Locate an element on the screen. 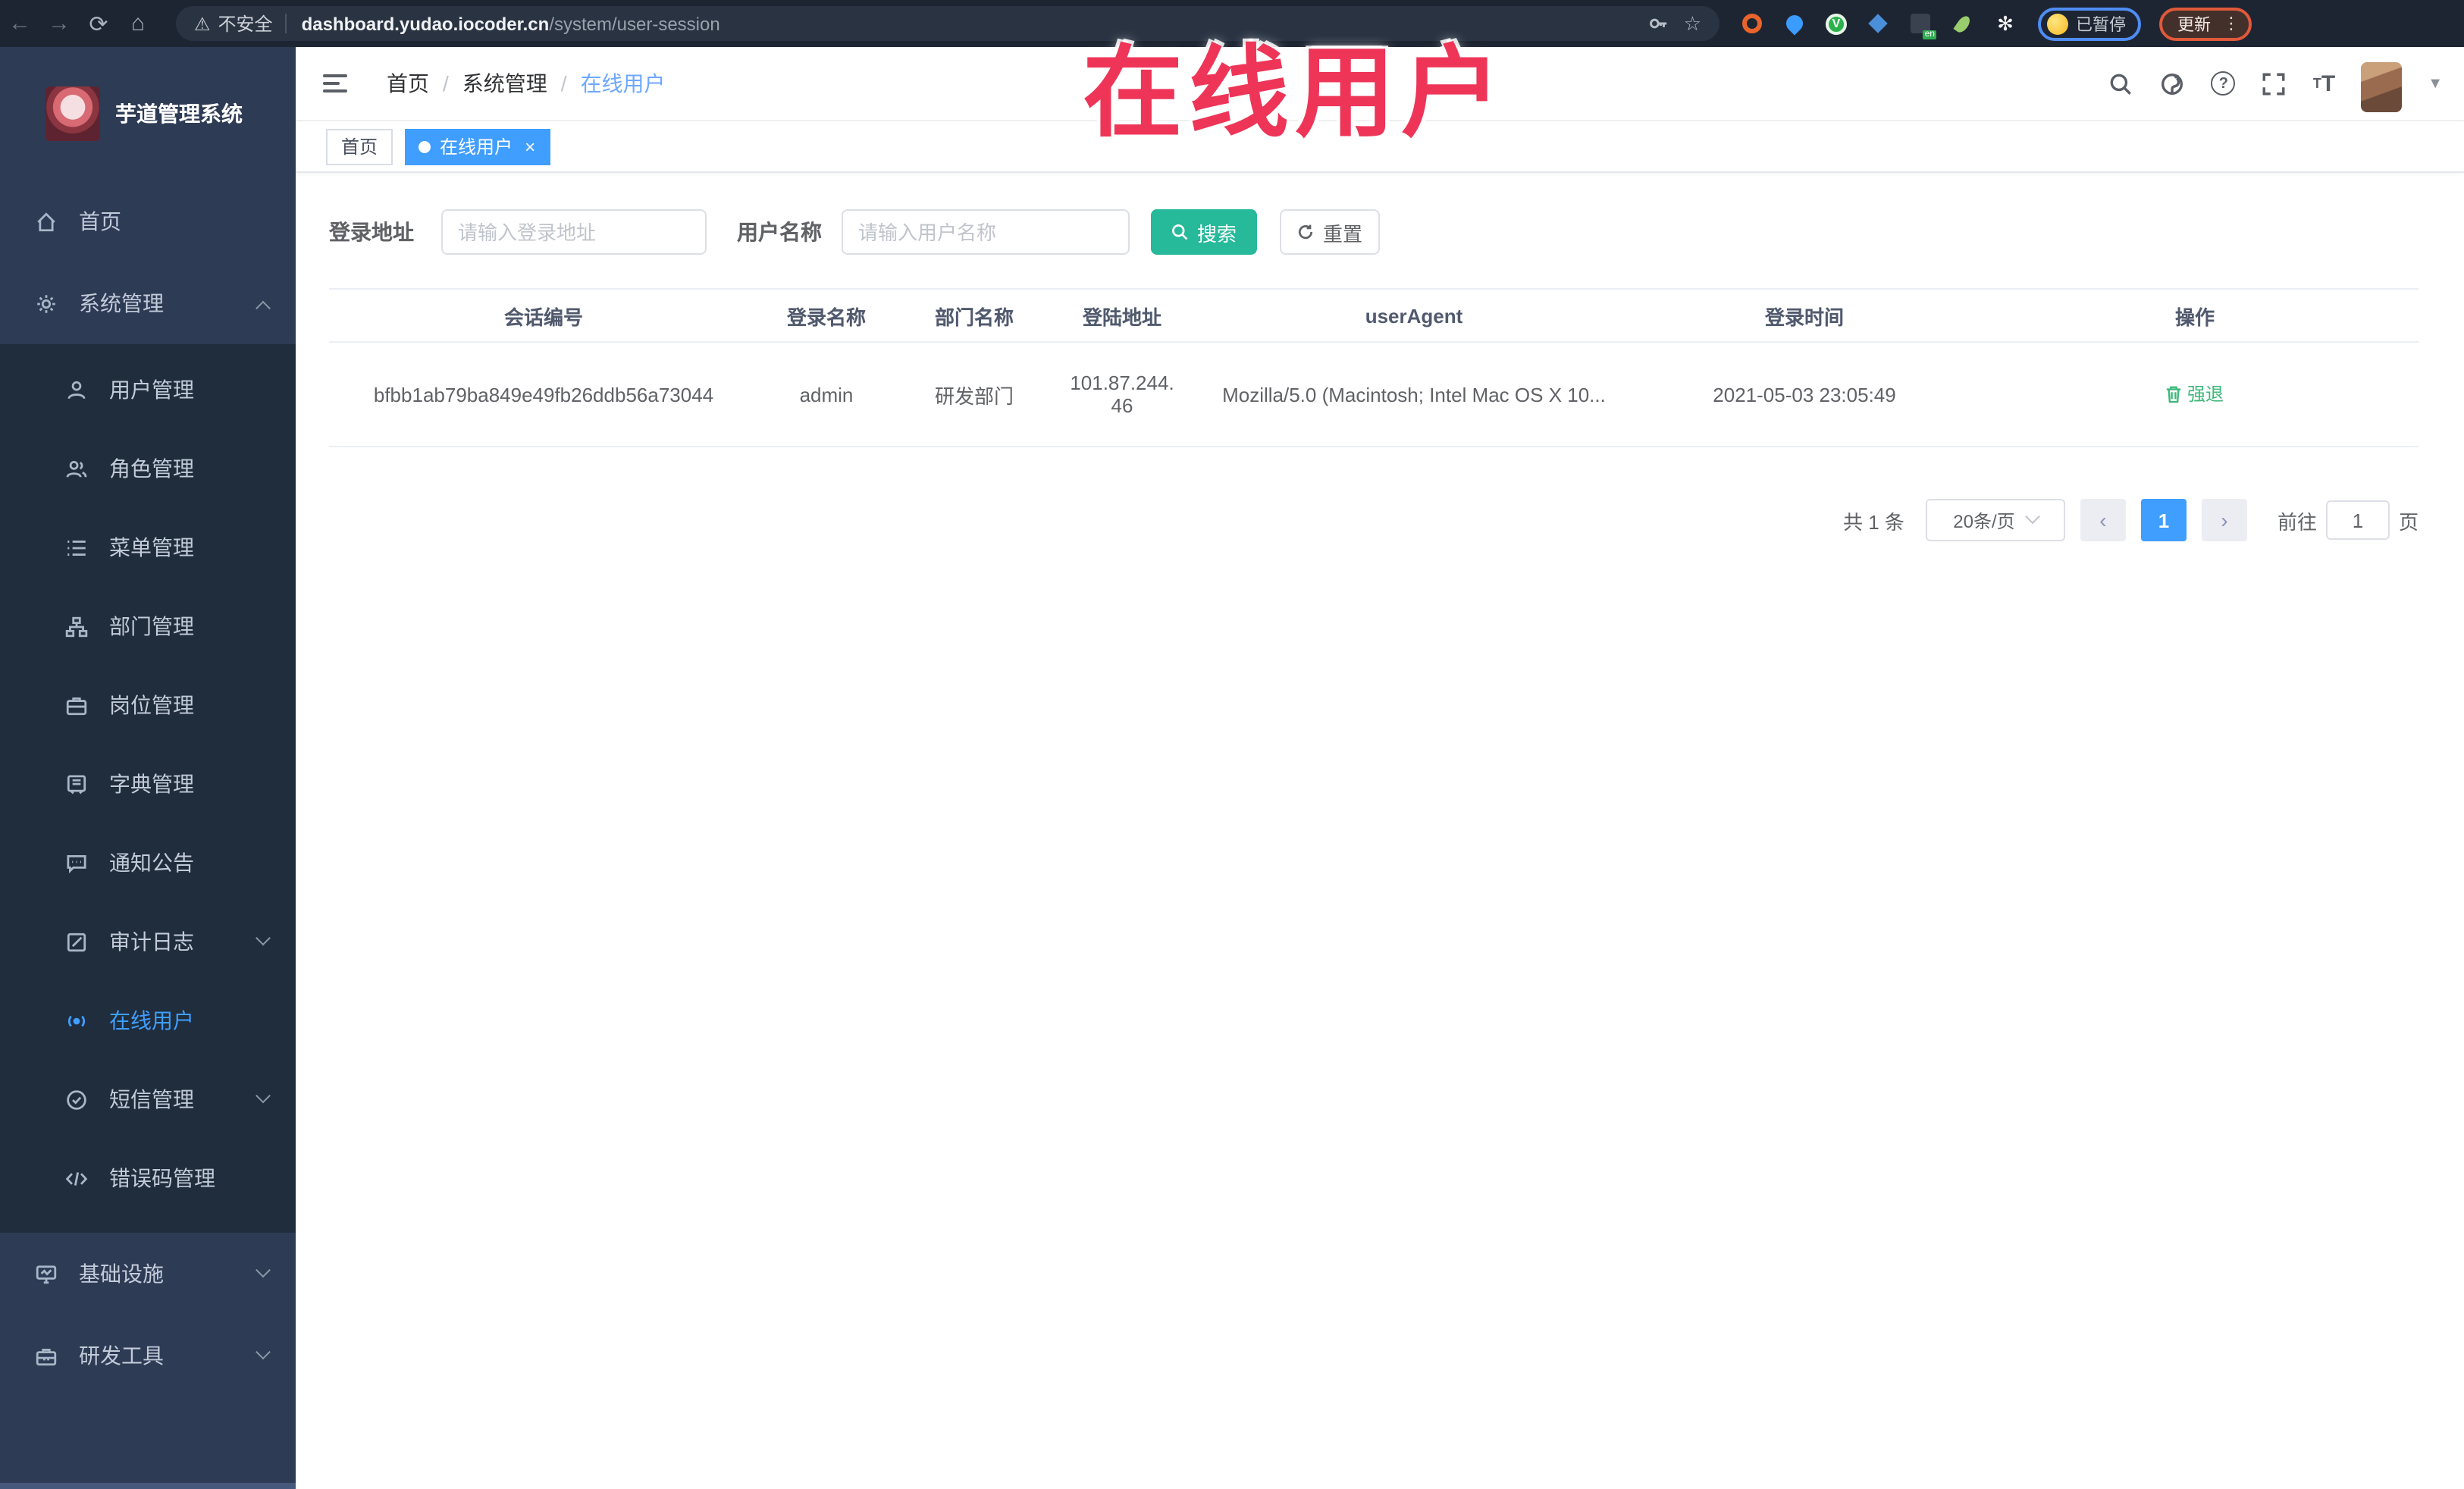 This screenshot has width=2464, height=1489. sidebar-item-system: 系统管理 is located at coordinates (148, 303).